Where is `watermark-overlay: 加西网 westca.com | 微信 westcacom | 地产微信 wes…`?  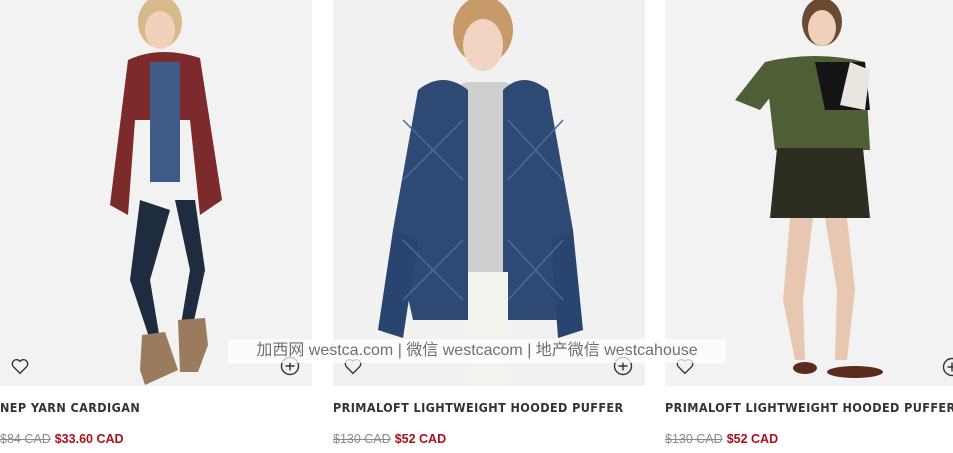
watermark-overlay: 加西网 westca.com | 微信 westcacom | 地产微信 wes… is located at coordinates (477, 351).